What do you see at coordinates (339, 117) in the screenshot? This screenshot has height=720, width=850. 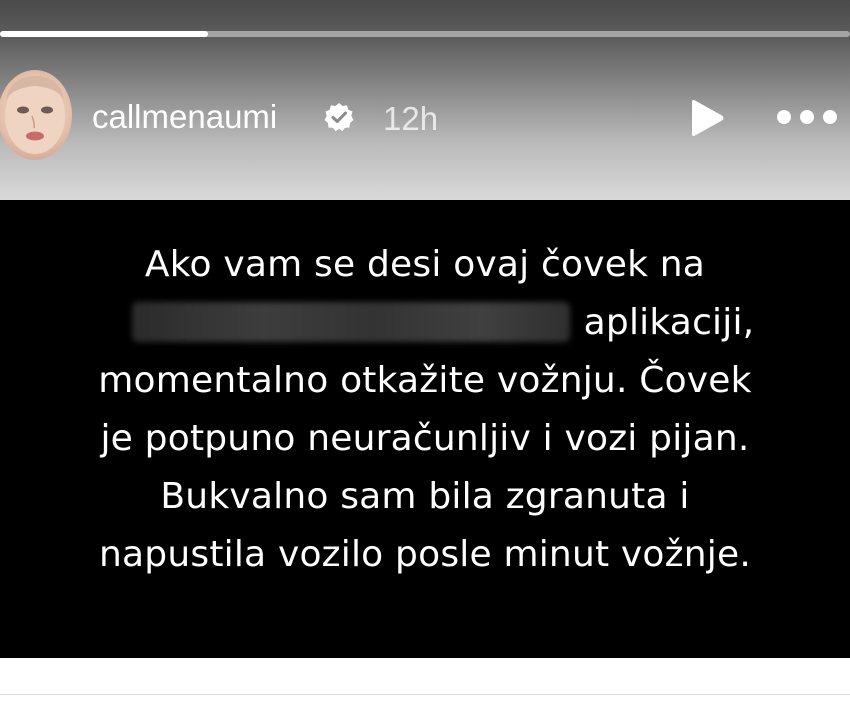 I see `verified-badge-icon` at bounding box center [339, 117].